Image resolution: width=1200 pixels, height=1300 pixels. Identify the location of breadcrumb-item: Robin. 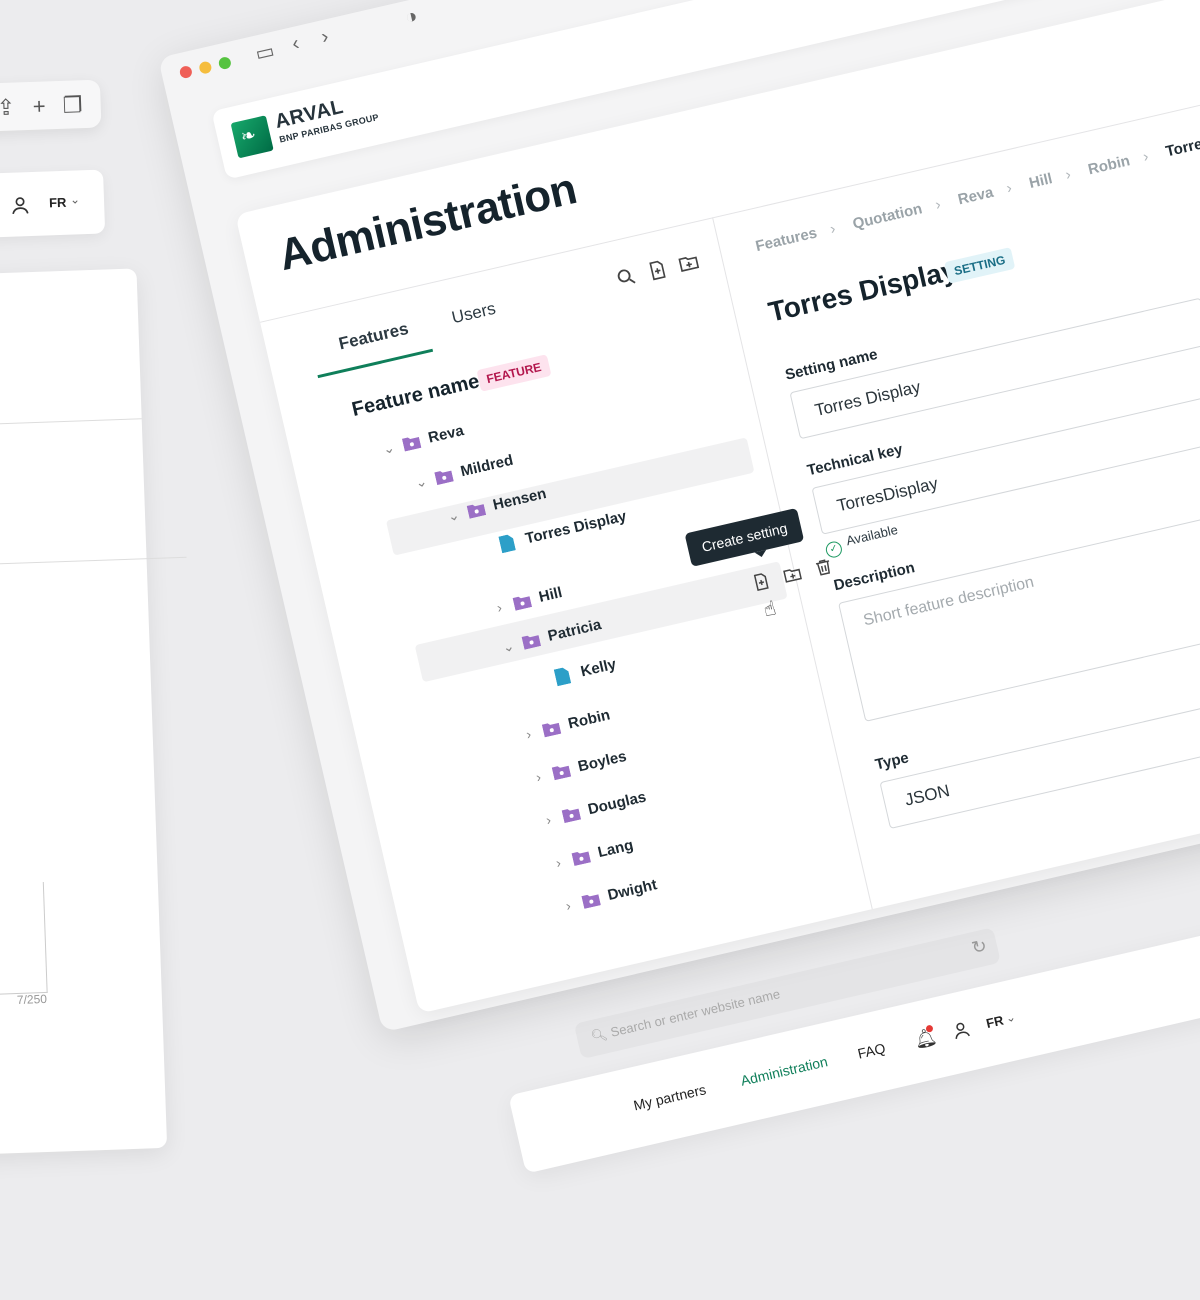
(1108, 165).